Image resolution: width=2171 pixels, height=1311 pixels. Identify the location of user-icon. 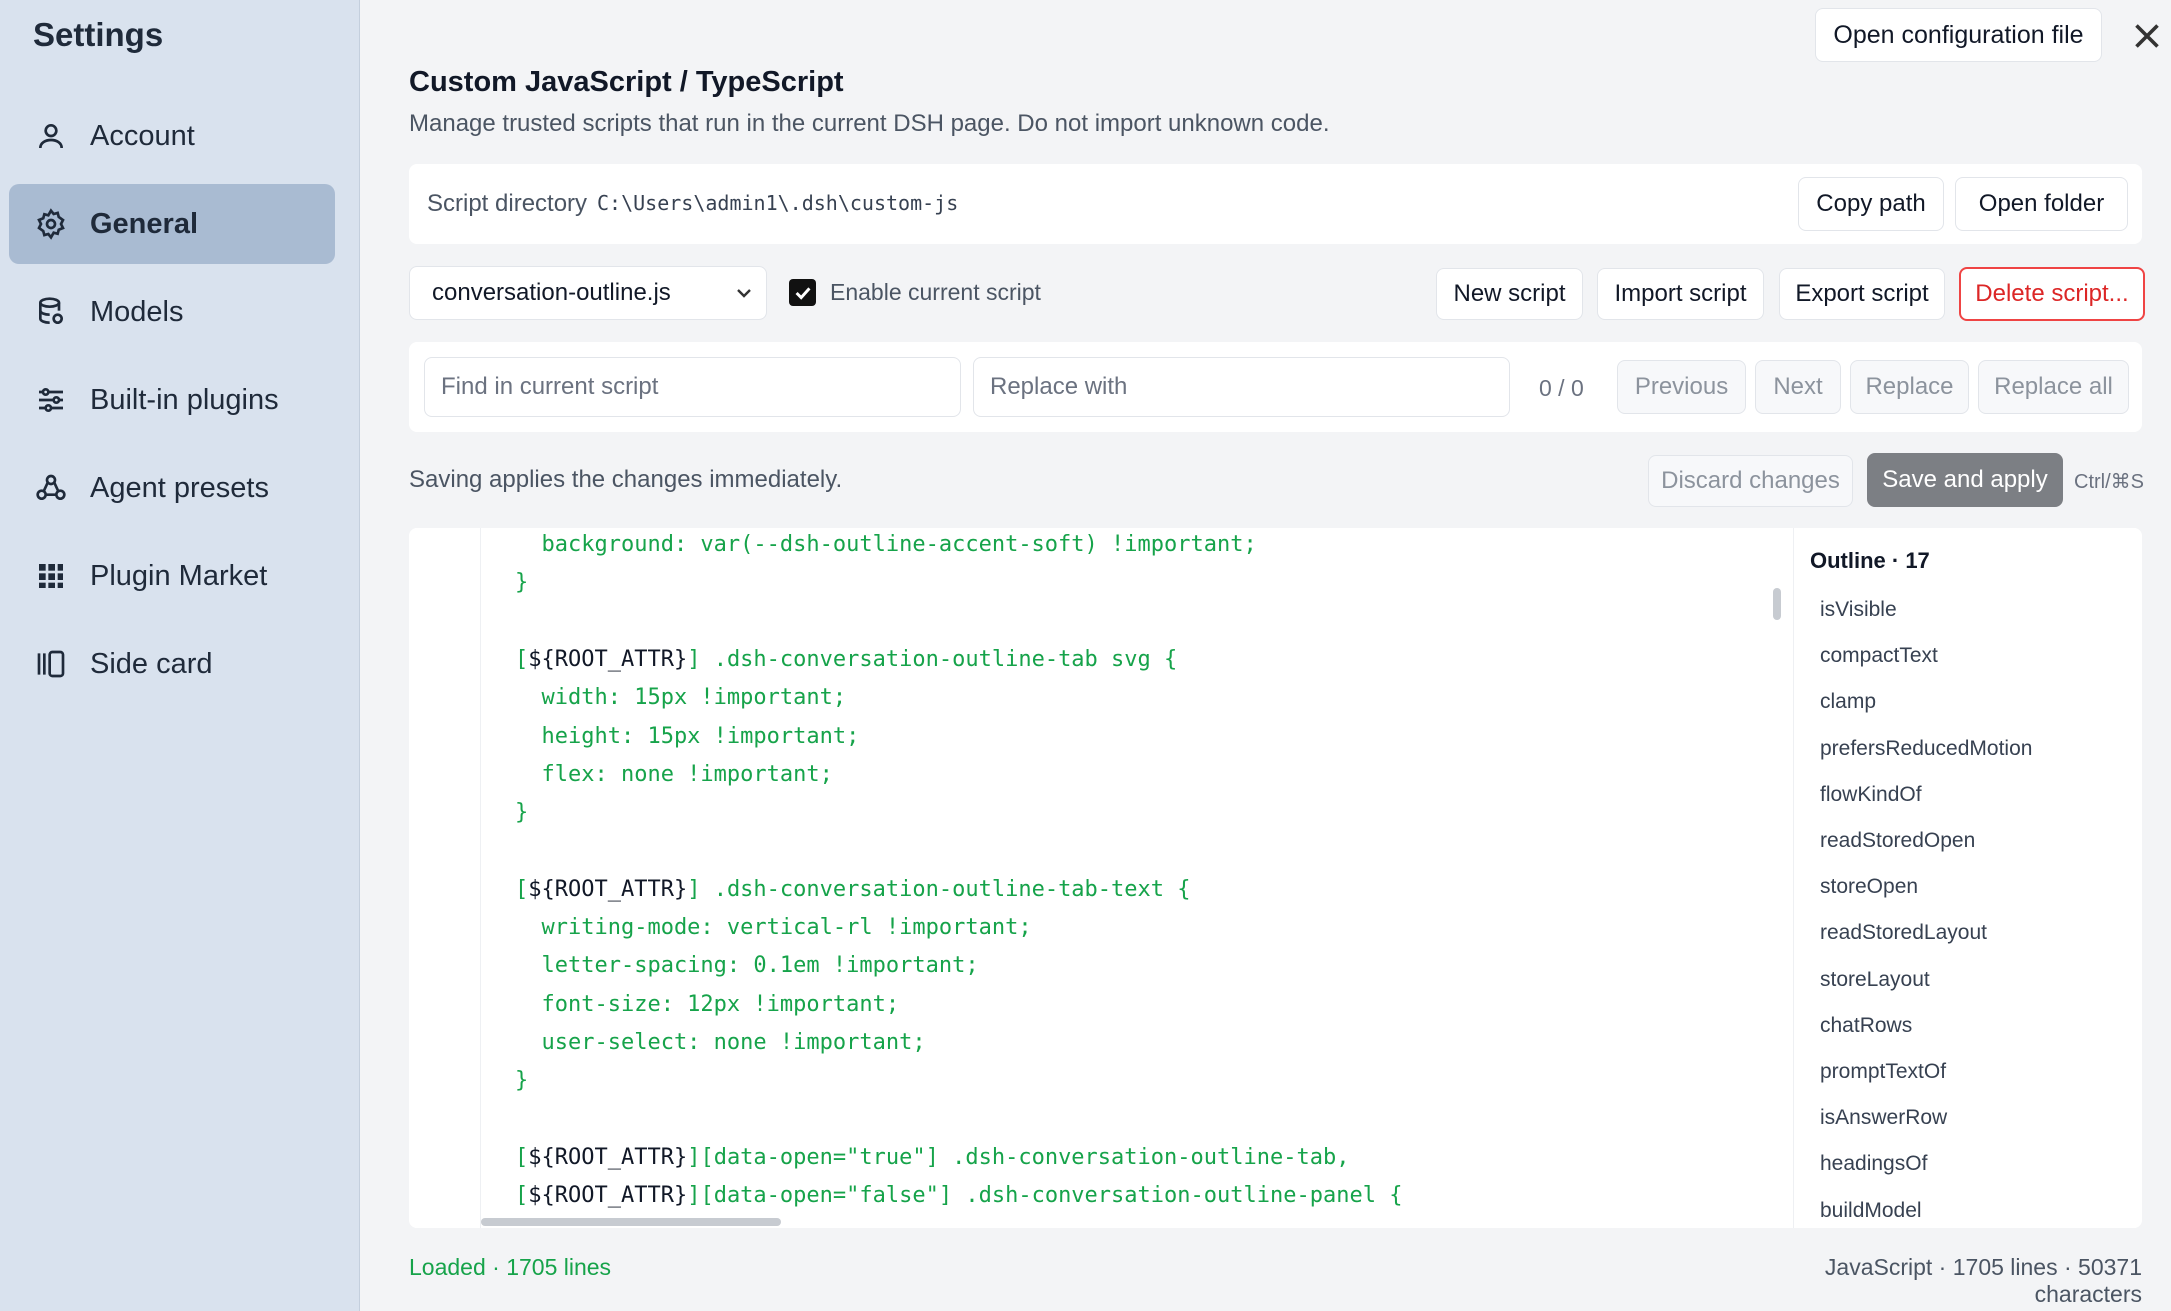
(51, 136).